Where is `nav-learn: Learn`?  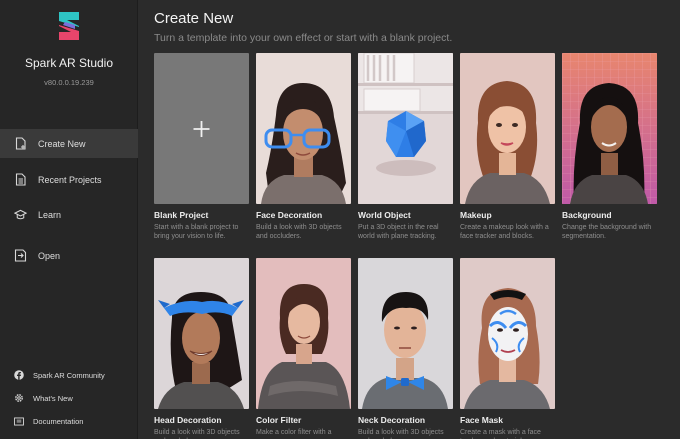 nav-learn: Learn is located at coordinates (69, 214).